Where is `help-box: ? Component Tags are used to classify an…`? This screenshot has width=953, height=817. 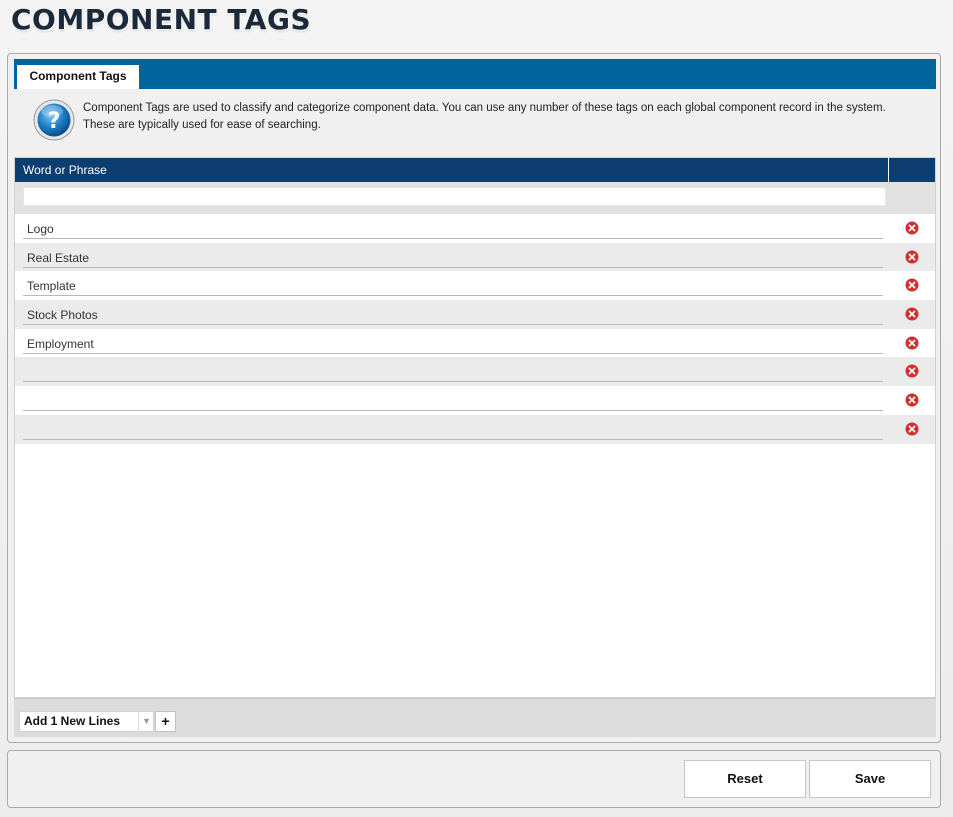 help-box: ? Component Tags are used to classify an… is located at coordinates (475, 123).